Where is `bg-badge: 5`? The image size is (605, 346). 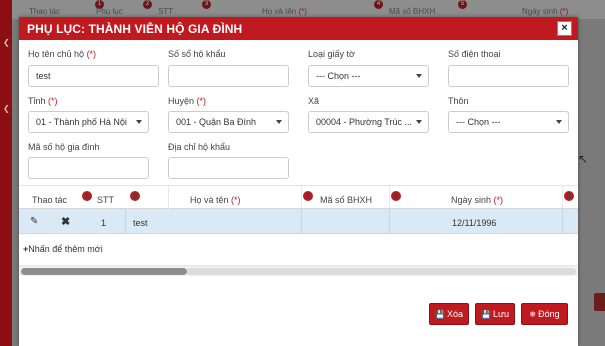 bg-badge: 5 is located at coordinates (462, 4).